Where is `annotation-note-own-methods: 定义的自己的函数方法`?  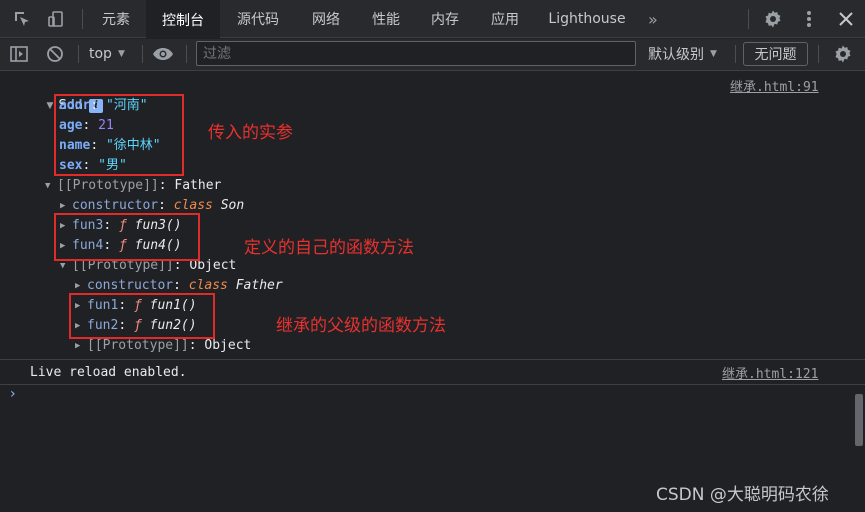 annotation-note-own-methods: 定义的自己的函数方法 is located at coordinates (329, 248).